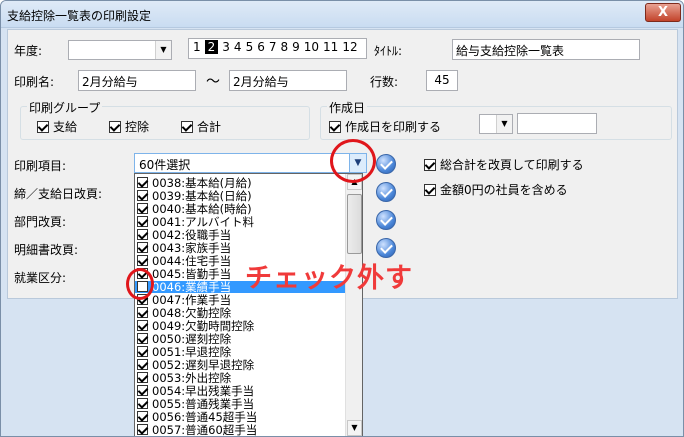 This screenshot has width=684, height=437. I want to click on month-6: 6, so click(261, 47).